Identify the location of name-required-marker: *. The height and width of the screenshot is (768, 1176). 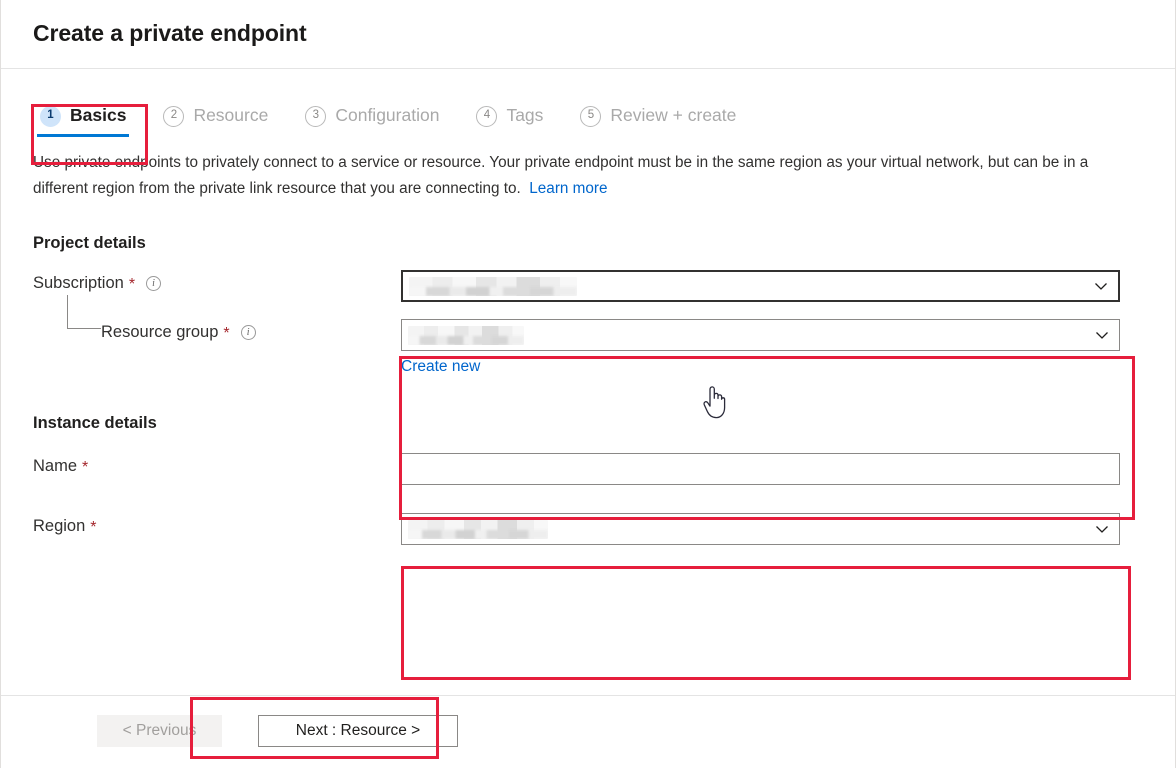
(85, 467).